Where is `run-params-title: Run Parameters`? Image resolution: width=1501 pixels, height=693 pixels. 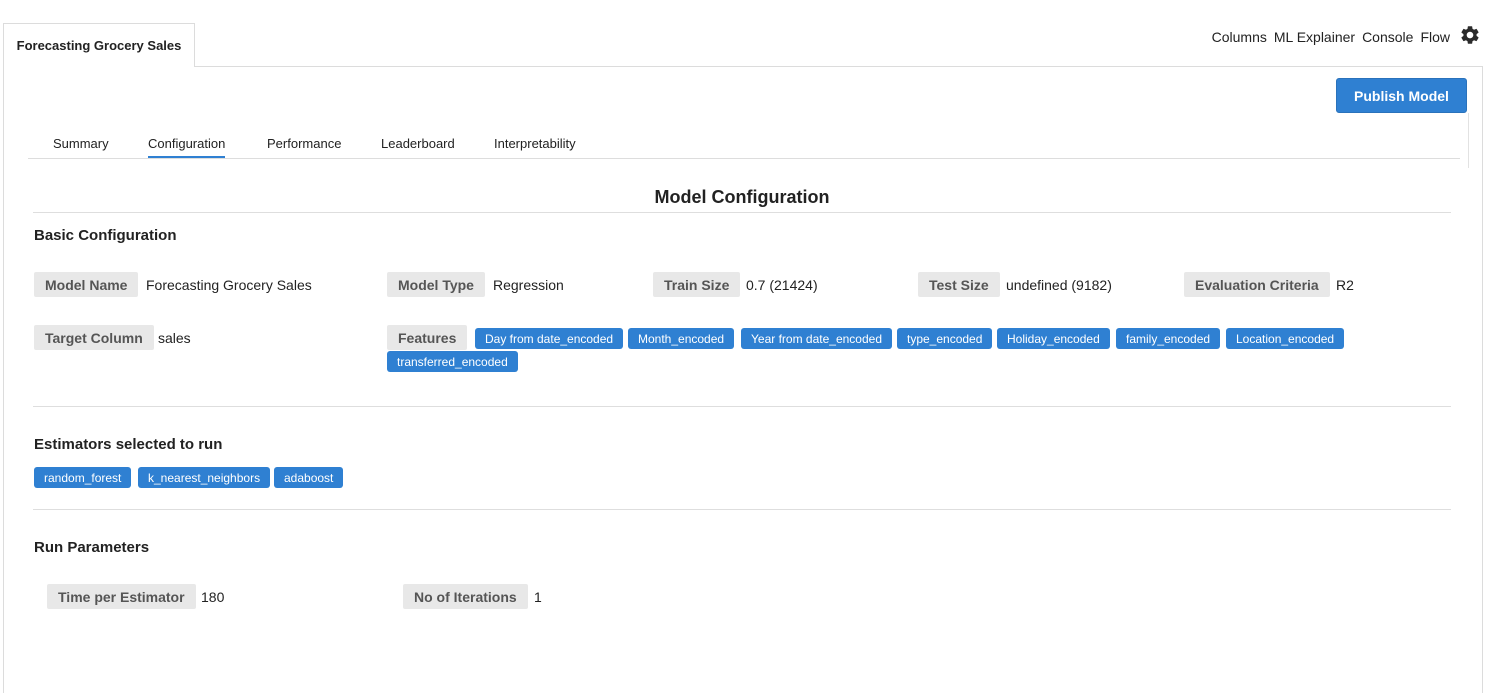
run-params-title: Run Parameters is located at coordinates (92, 547).